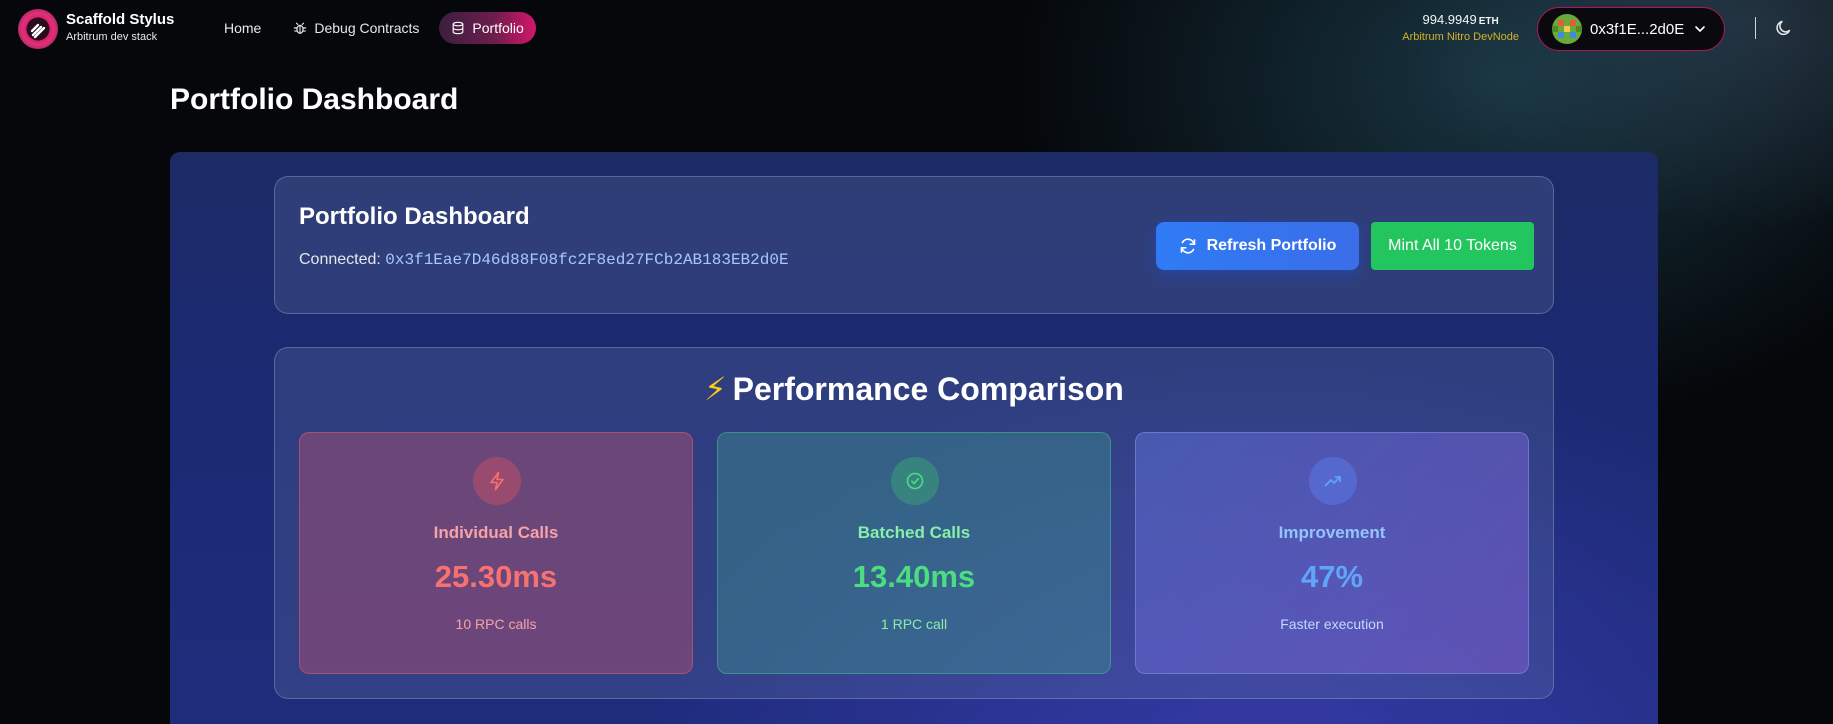 This screenshot has width=1833, height=724. Describe the element at coordinates (1332, 576) in the screenshot. I see `metric-value: 47%` at that location.